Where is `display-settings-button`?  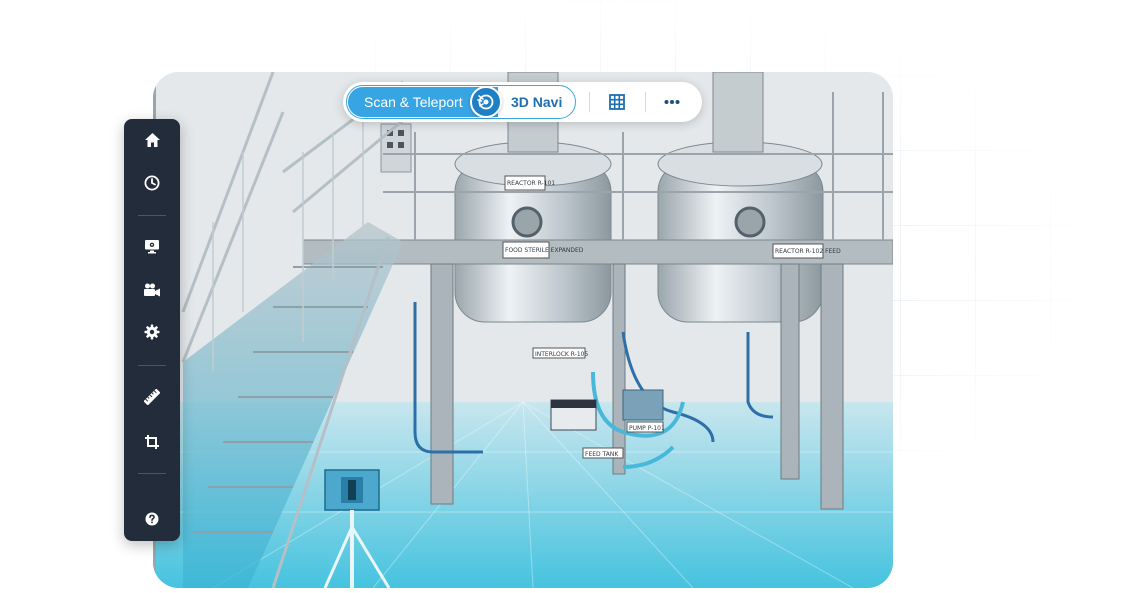
display-settings-button is located at coordinates (152, 246).